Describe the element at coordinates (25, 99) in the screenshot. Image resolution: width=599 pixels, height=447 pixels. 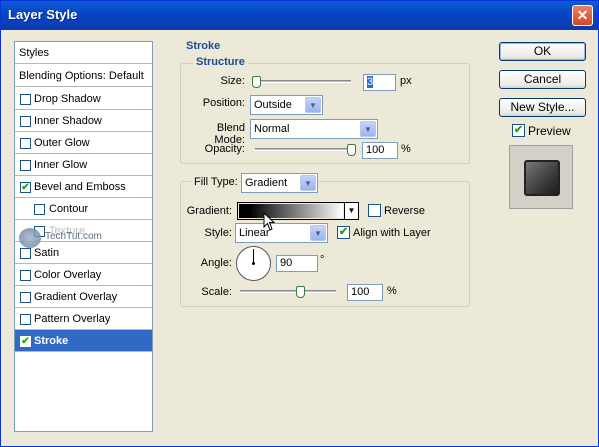
I see `drop-shadow-checkbox` at that location.